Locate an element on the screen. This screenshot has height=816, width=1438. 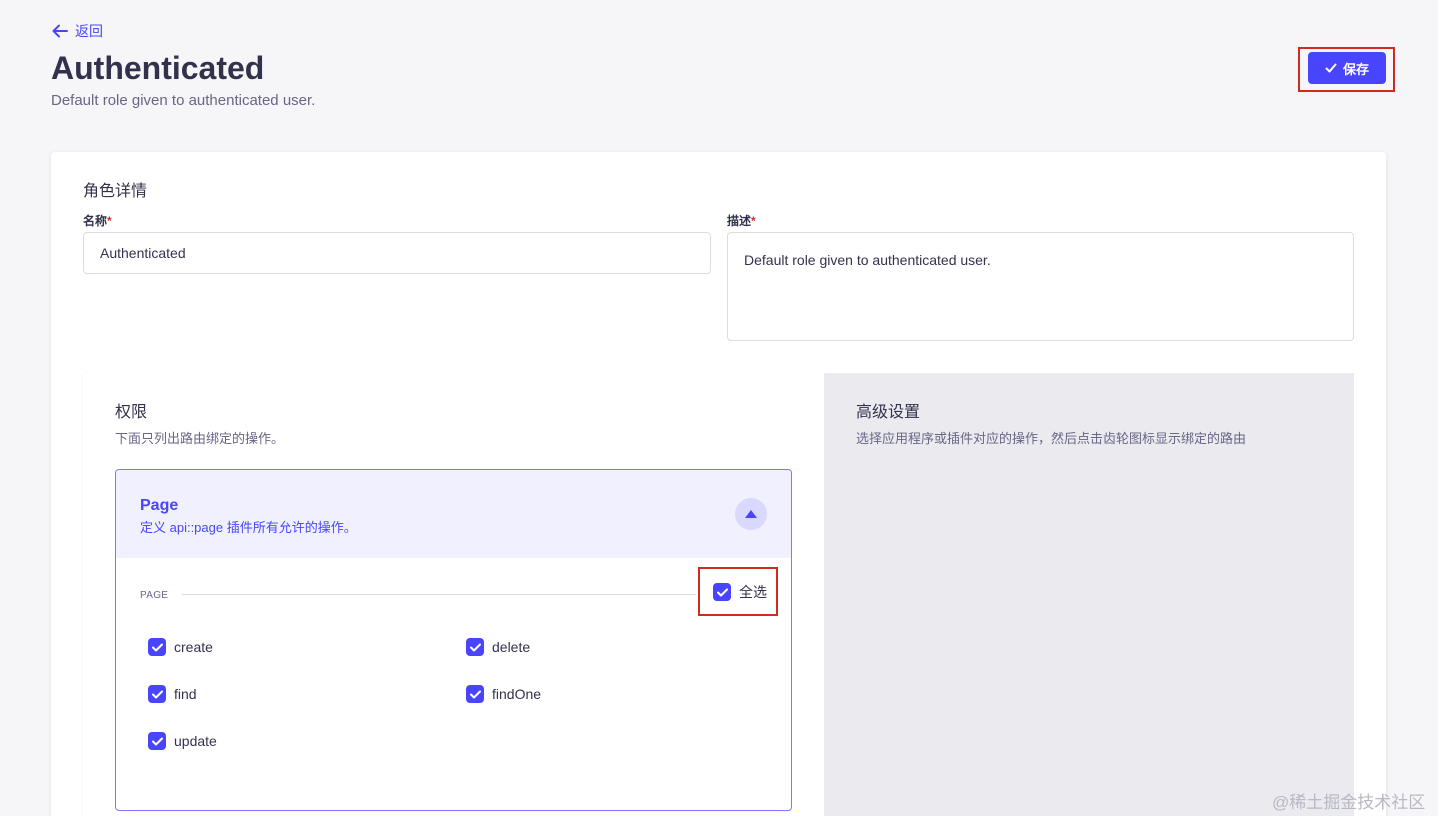
permission-findone: findOne is located at coordinates (503, 694).